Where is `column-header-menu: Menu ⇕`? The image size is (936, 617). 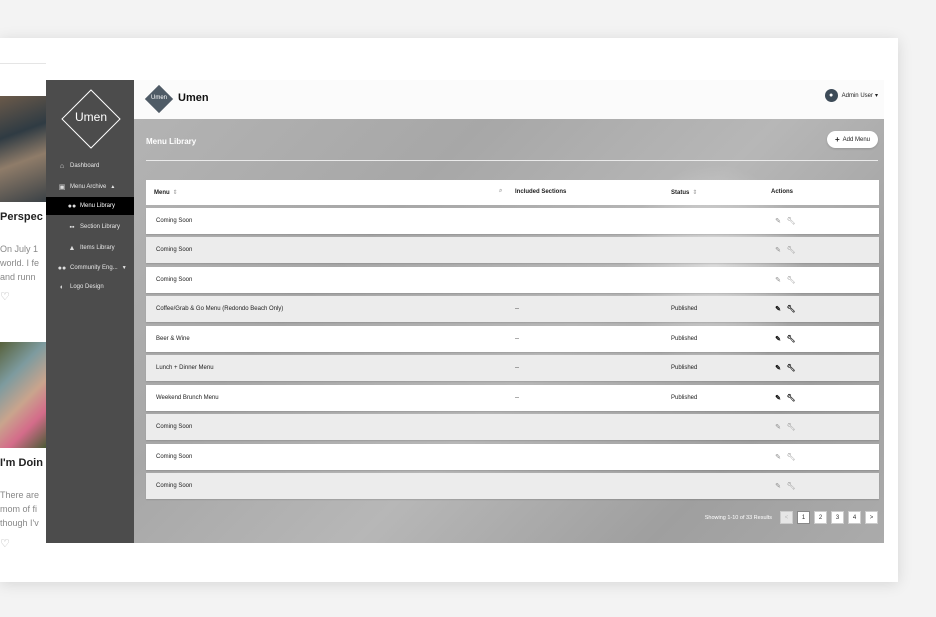 column-header-menu: Menu ⇕ is located at coordinates (166, 192).